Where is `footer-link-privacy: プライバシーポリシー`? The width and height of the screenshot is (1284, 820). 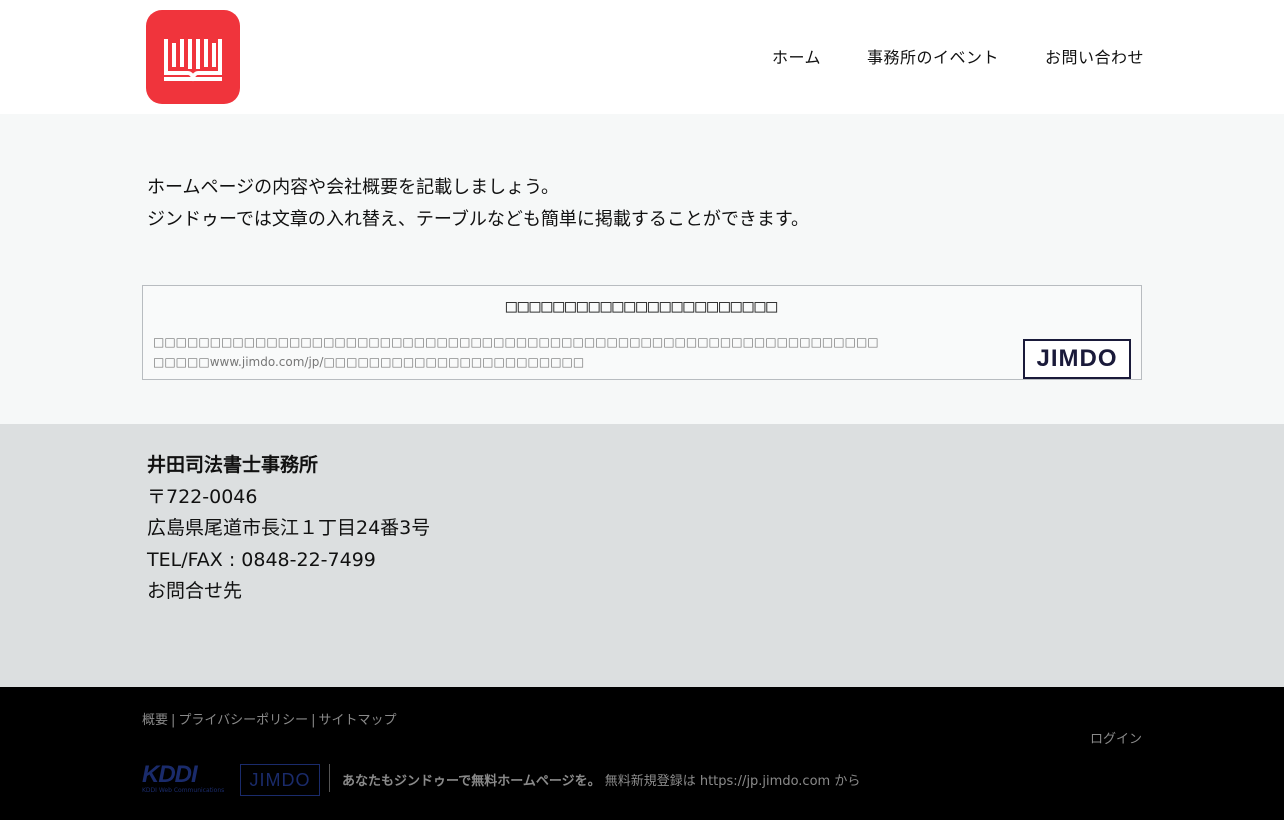 footer-link-privacy: プライバシーポリシー is located at coordinates (243, 720).